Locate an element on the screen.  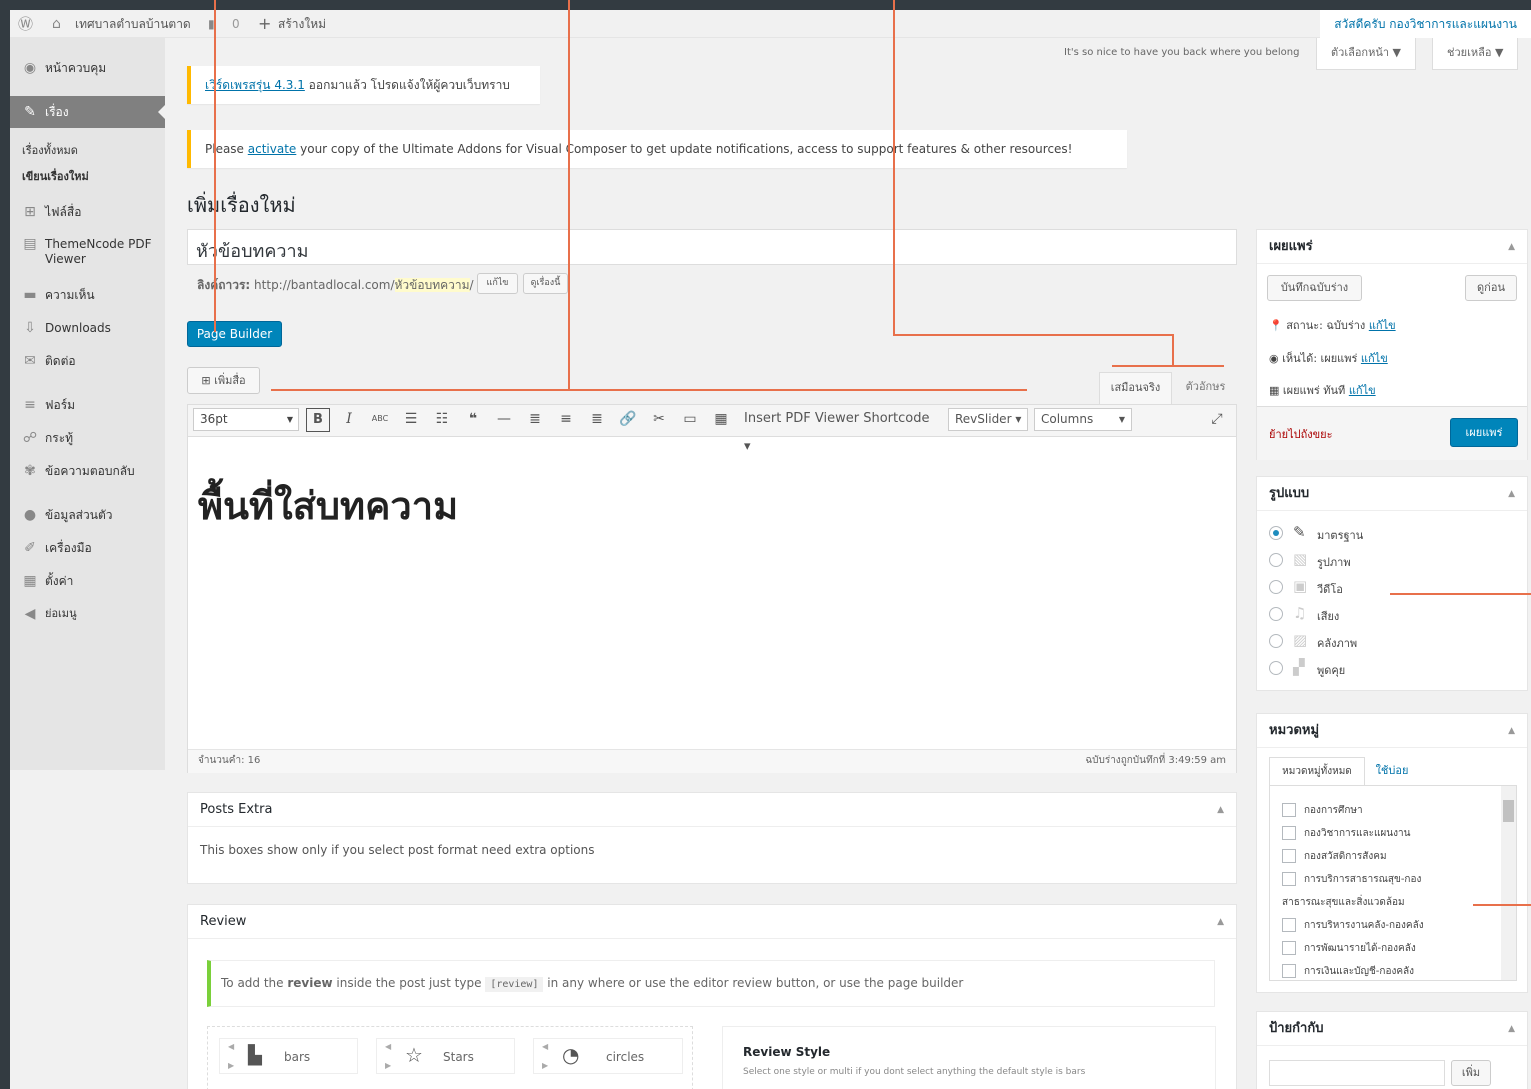
format-radio-audio is located at coordinates (1276, 614).